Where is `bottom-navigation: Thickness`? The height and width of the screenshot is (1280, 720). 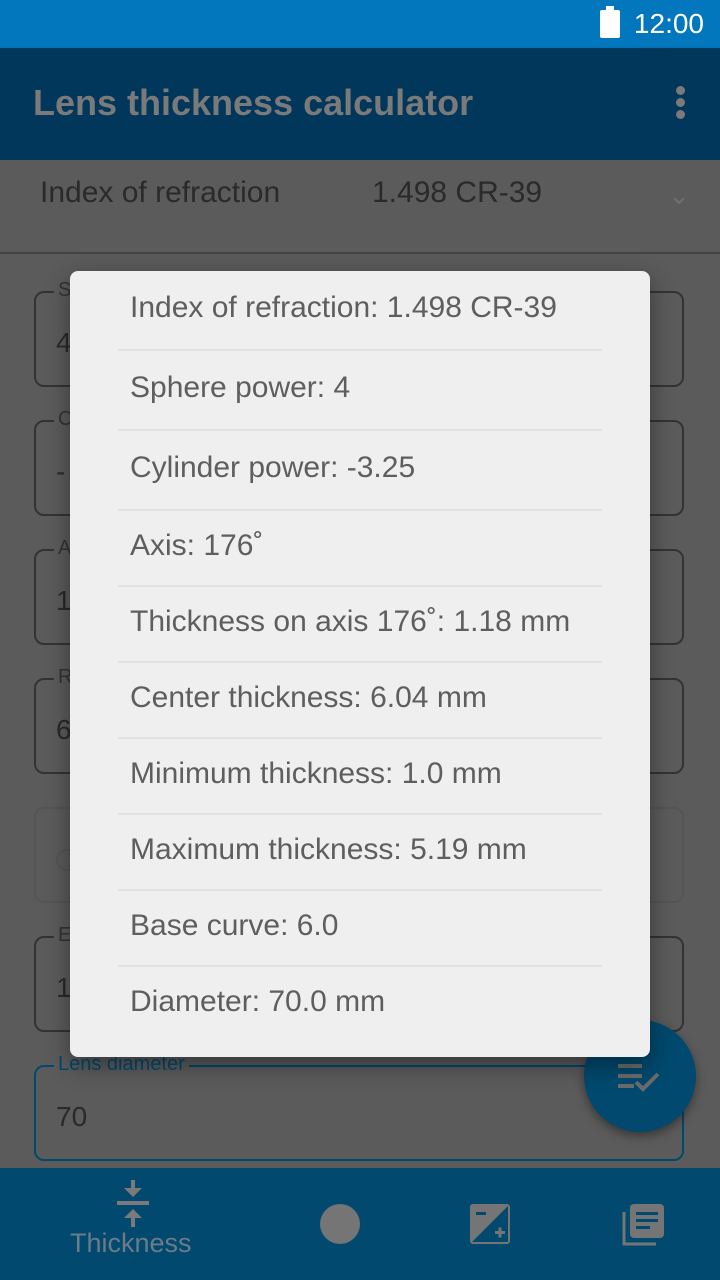 bottom-navigation: Thickness is located at coordinates (360, 1224).